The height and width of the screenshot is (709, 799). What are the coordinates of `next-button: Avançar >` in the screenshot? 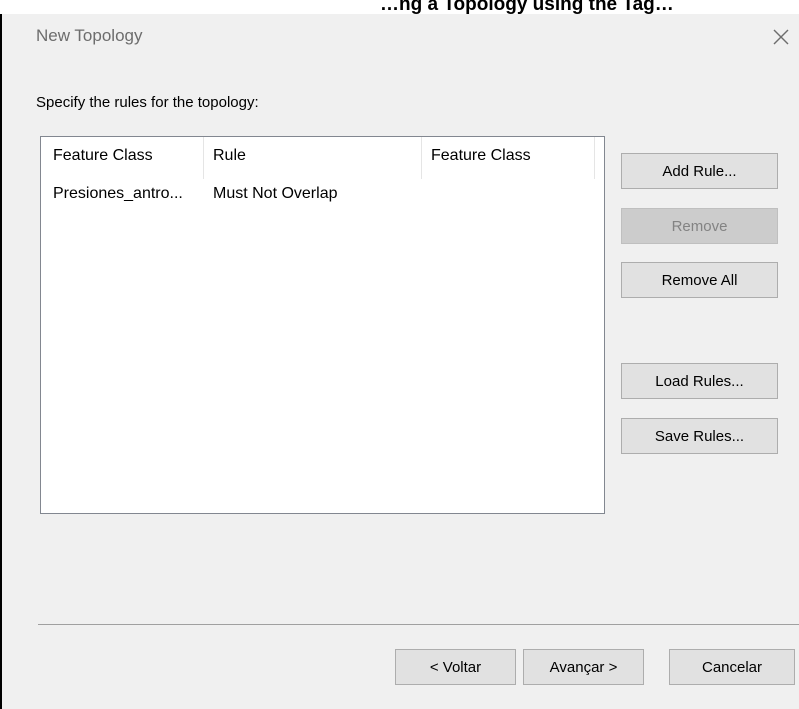 It's located at (583, 667).